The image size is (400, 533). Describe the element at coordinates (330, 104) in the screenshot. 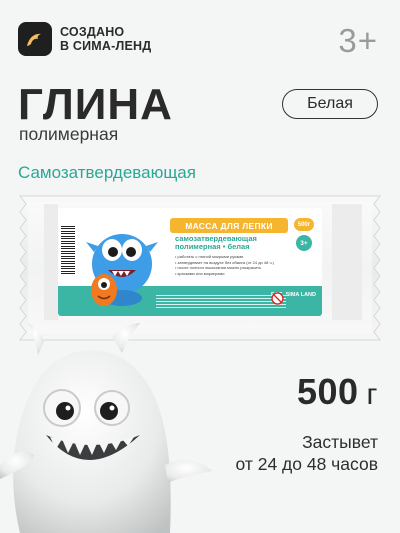

I see `color-badge: Белая` at that location.